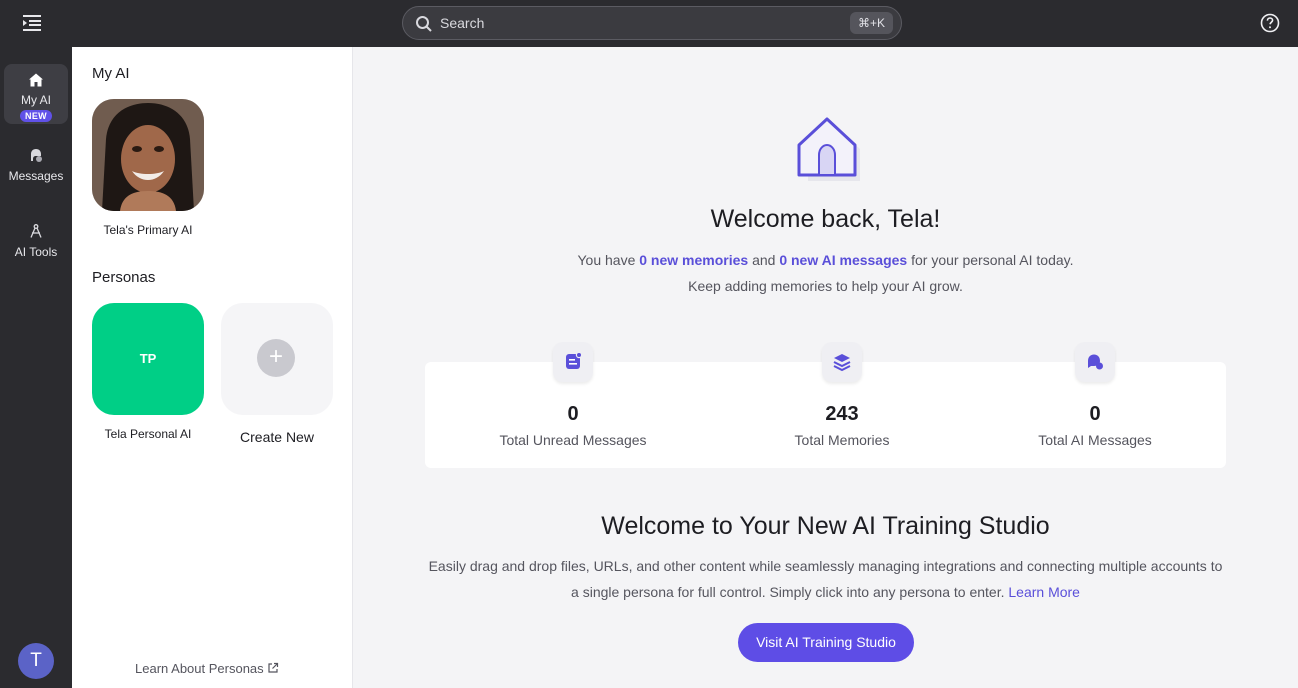 This screenshot has width=1298, height=688. Describe the element at coordinates (148, 230) in the screenshot. I see `primary-ai-label: Tela's Primary AI` at that location.